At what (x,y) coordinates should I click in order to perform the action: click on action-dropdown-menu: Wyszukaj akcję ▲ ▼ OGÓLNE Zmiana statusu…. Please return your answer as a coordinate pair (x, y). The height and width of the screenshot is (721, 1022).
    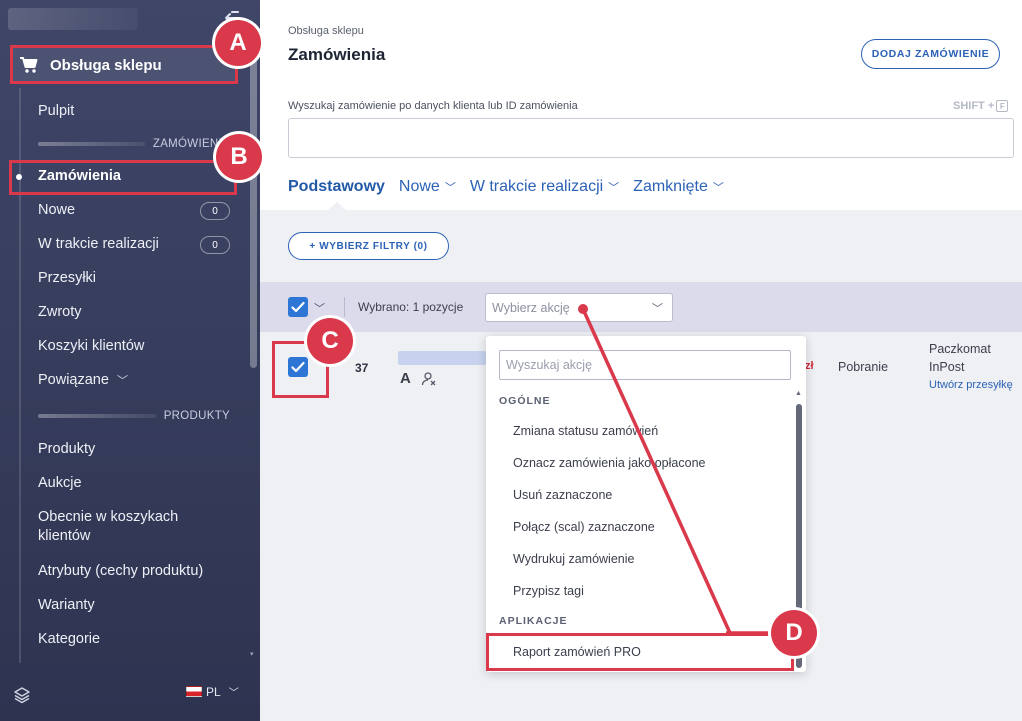
    Looking at the image, I should click on (646, 504).